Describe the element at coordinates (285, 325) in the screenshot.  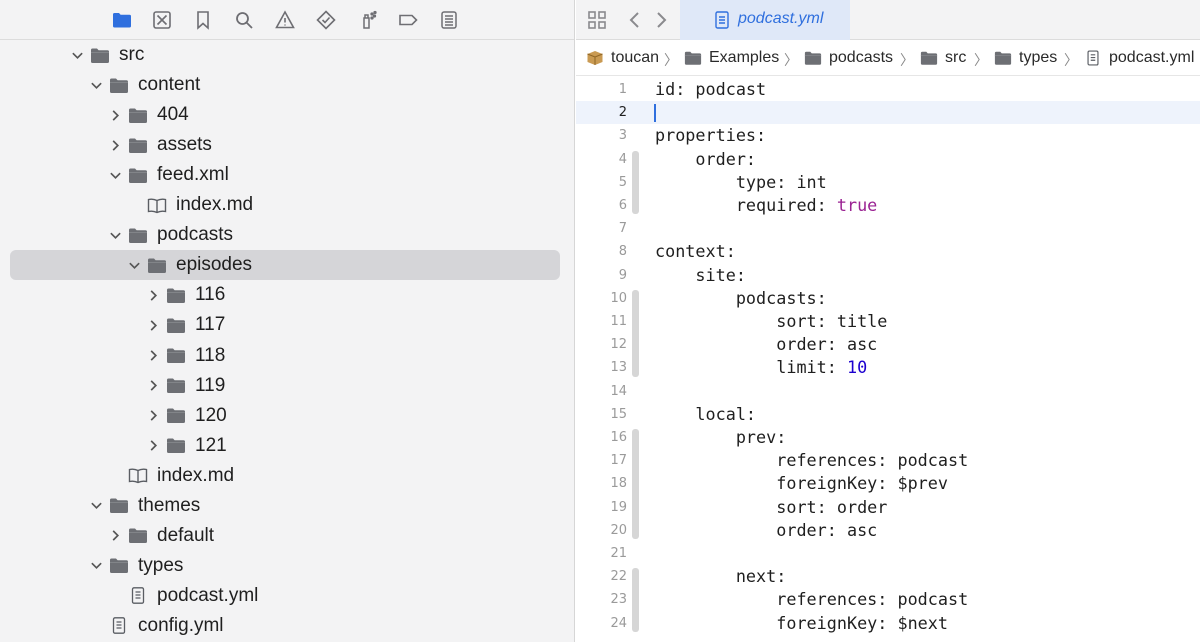
I see `folder-row: 117` at that location.